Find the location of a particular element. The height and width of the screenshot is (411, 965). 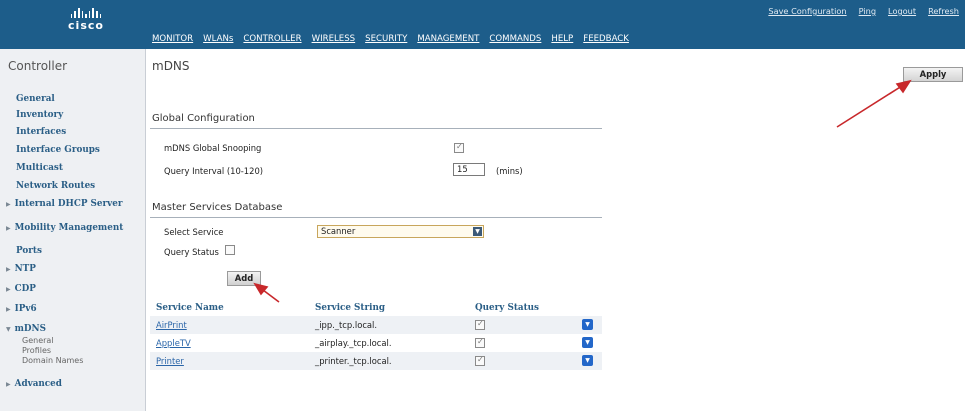

query-interval-label: Query Interval (10-120) is located at coordinates (214, 171).